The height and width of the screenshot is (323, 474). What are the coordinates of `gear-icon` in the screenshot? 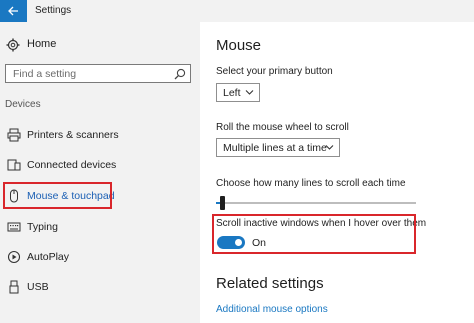 It's located at (13, 45).